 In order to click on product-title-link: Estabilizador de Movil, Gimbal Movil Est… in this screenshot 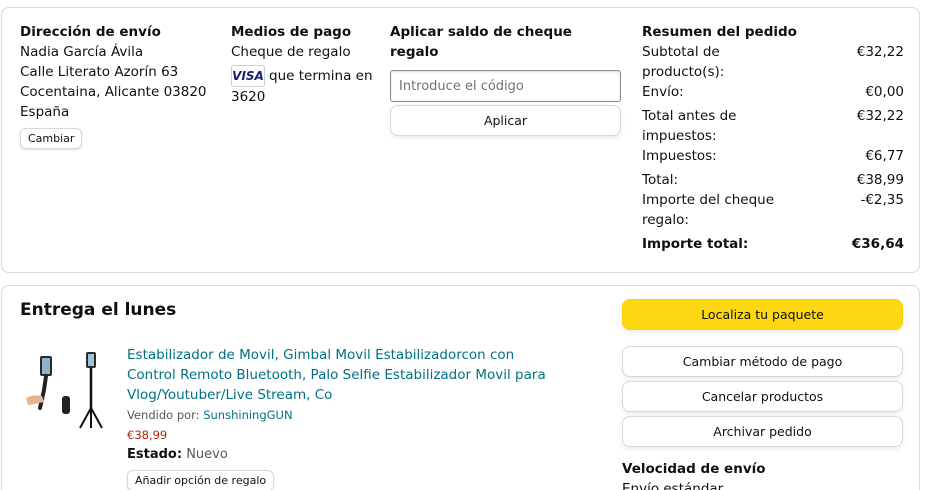, I will do `click(347, 375)`.